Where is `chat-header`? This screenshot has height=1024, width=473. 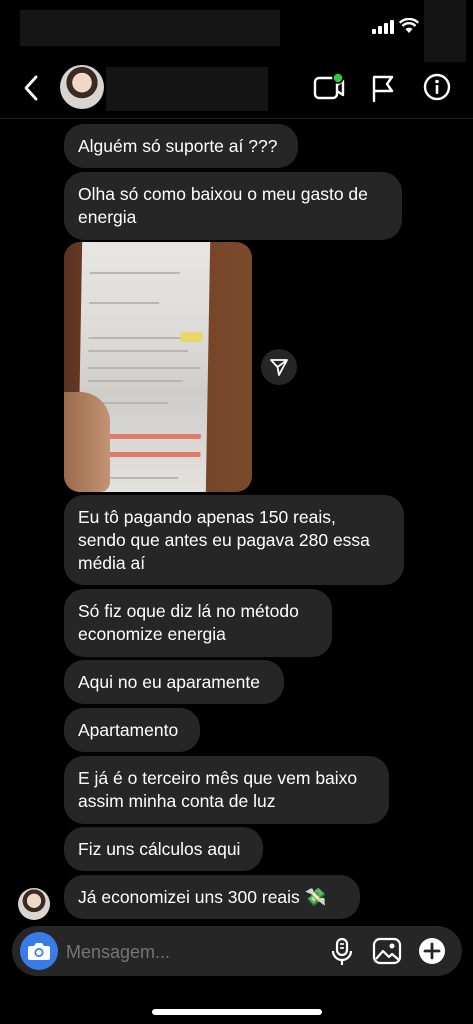 chat-header is located at coordinates (236, 88).